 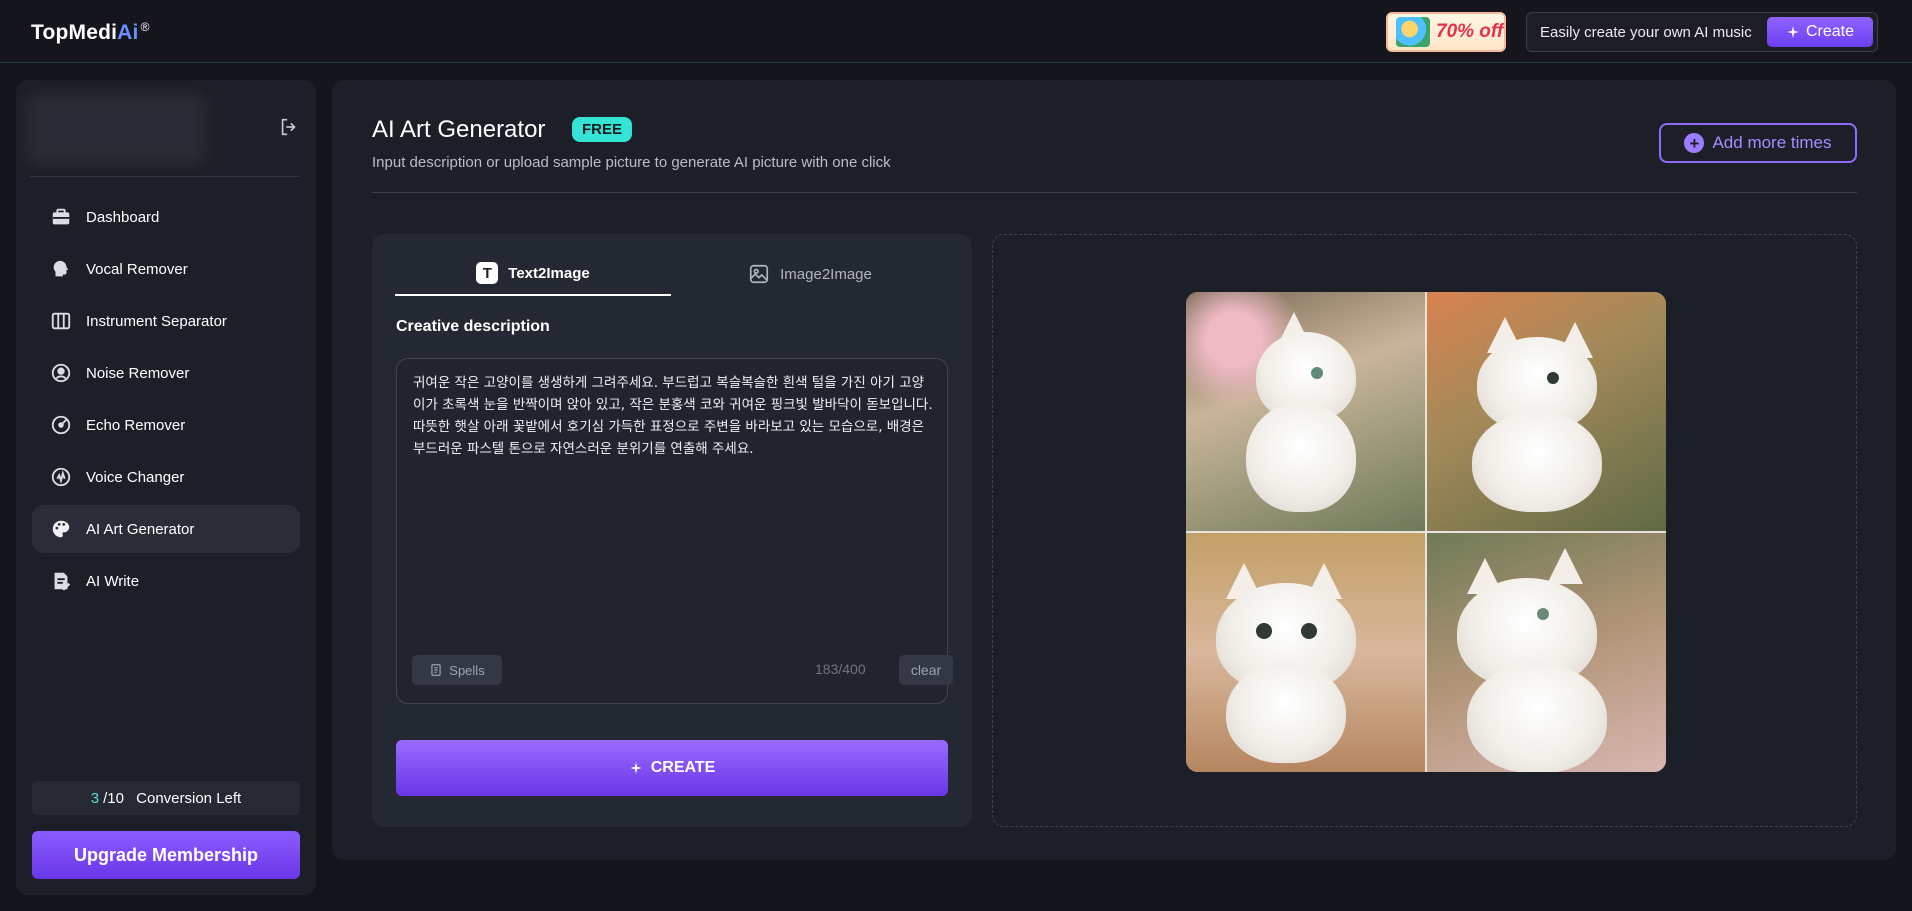 I want to click on sidebar-item-ai-write: AI Write, so click(x=166, y=581).